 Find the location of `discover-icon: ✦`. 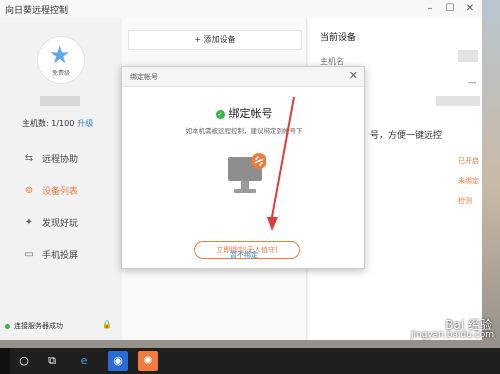

discover-icon: ✦ is located at coordinates (29, 222).